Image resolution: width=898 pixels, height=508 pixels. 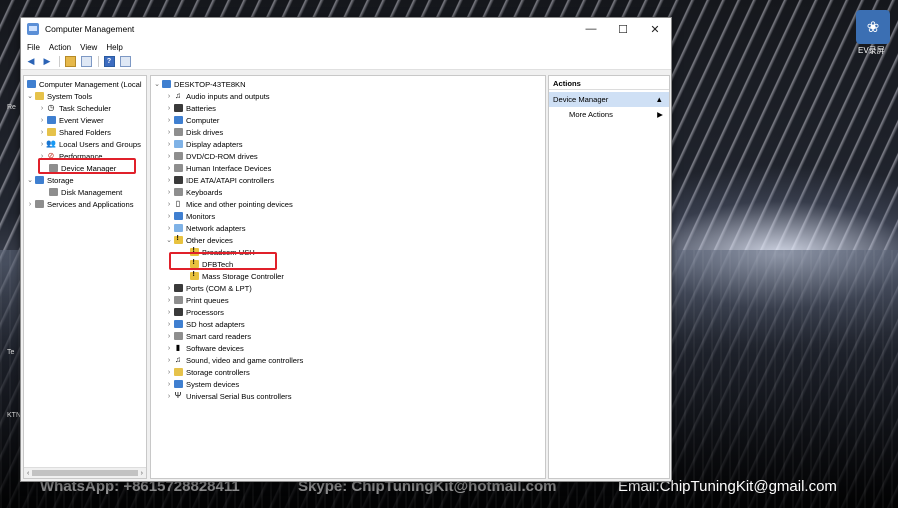 I want to click on menu-view: View, so click(x=88, y=47).